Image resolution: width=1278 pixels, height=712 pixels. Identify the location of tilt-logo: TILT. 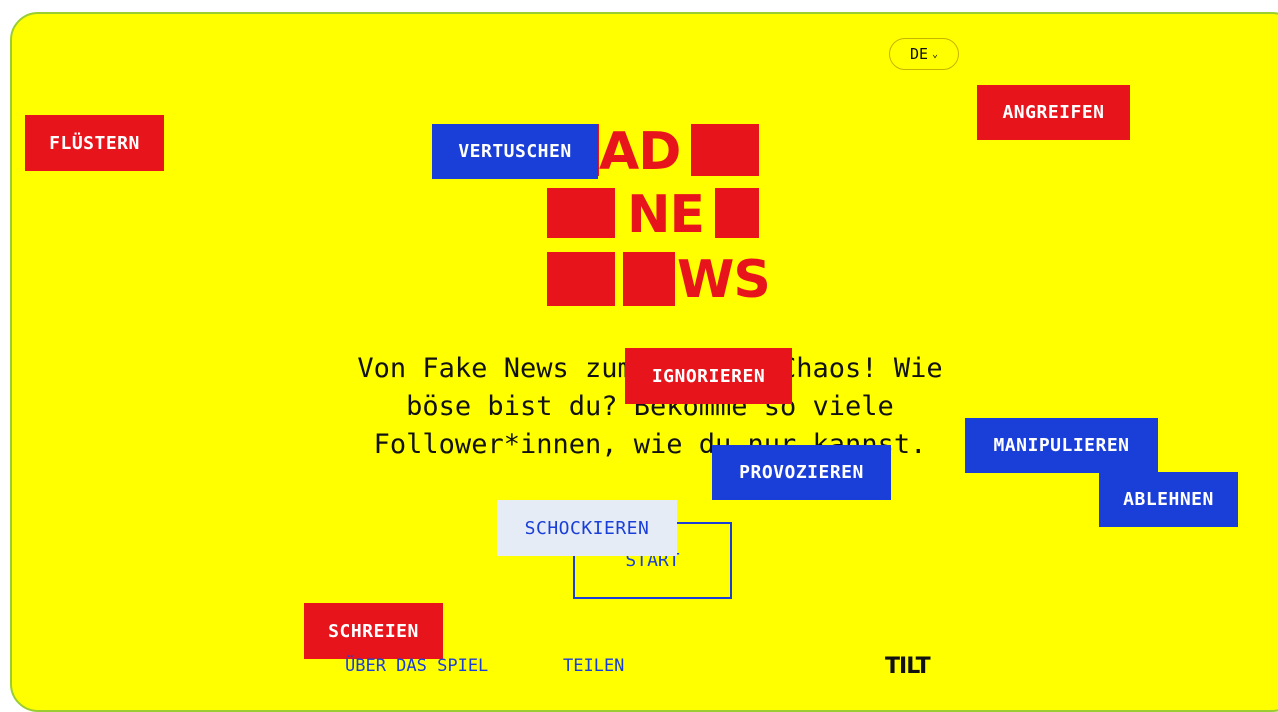
(923, 665).